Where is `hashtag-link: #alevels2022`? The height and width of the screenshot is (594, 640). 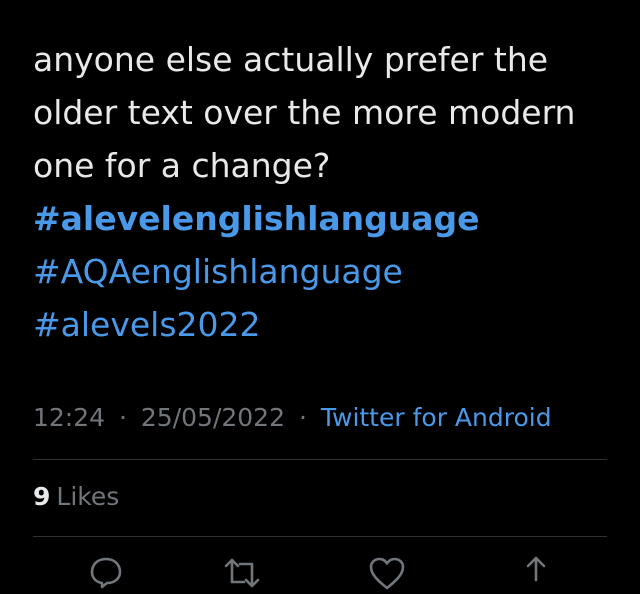 hashtag-link: #alevels2022 is located at coordinates (328, 324).